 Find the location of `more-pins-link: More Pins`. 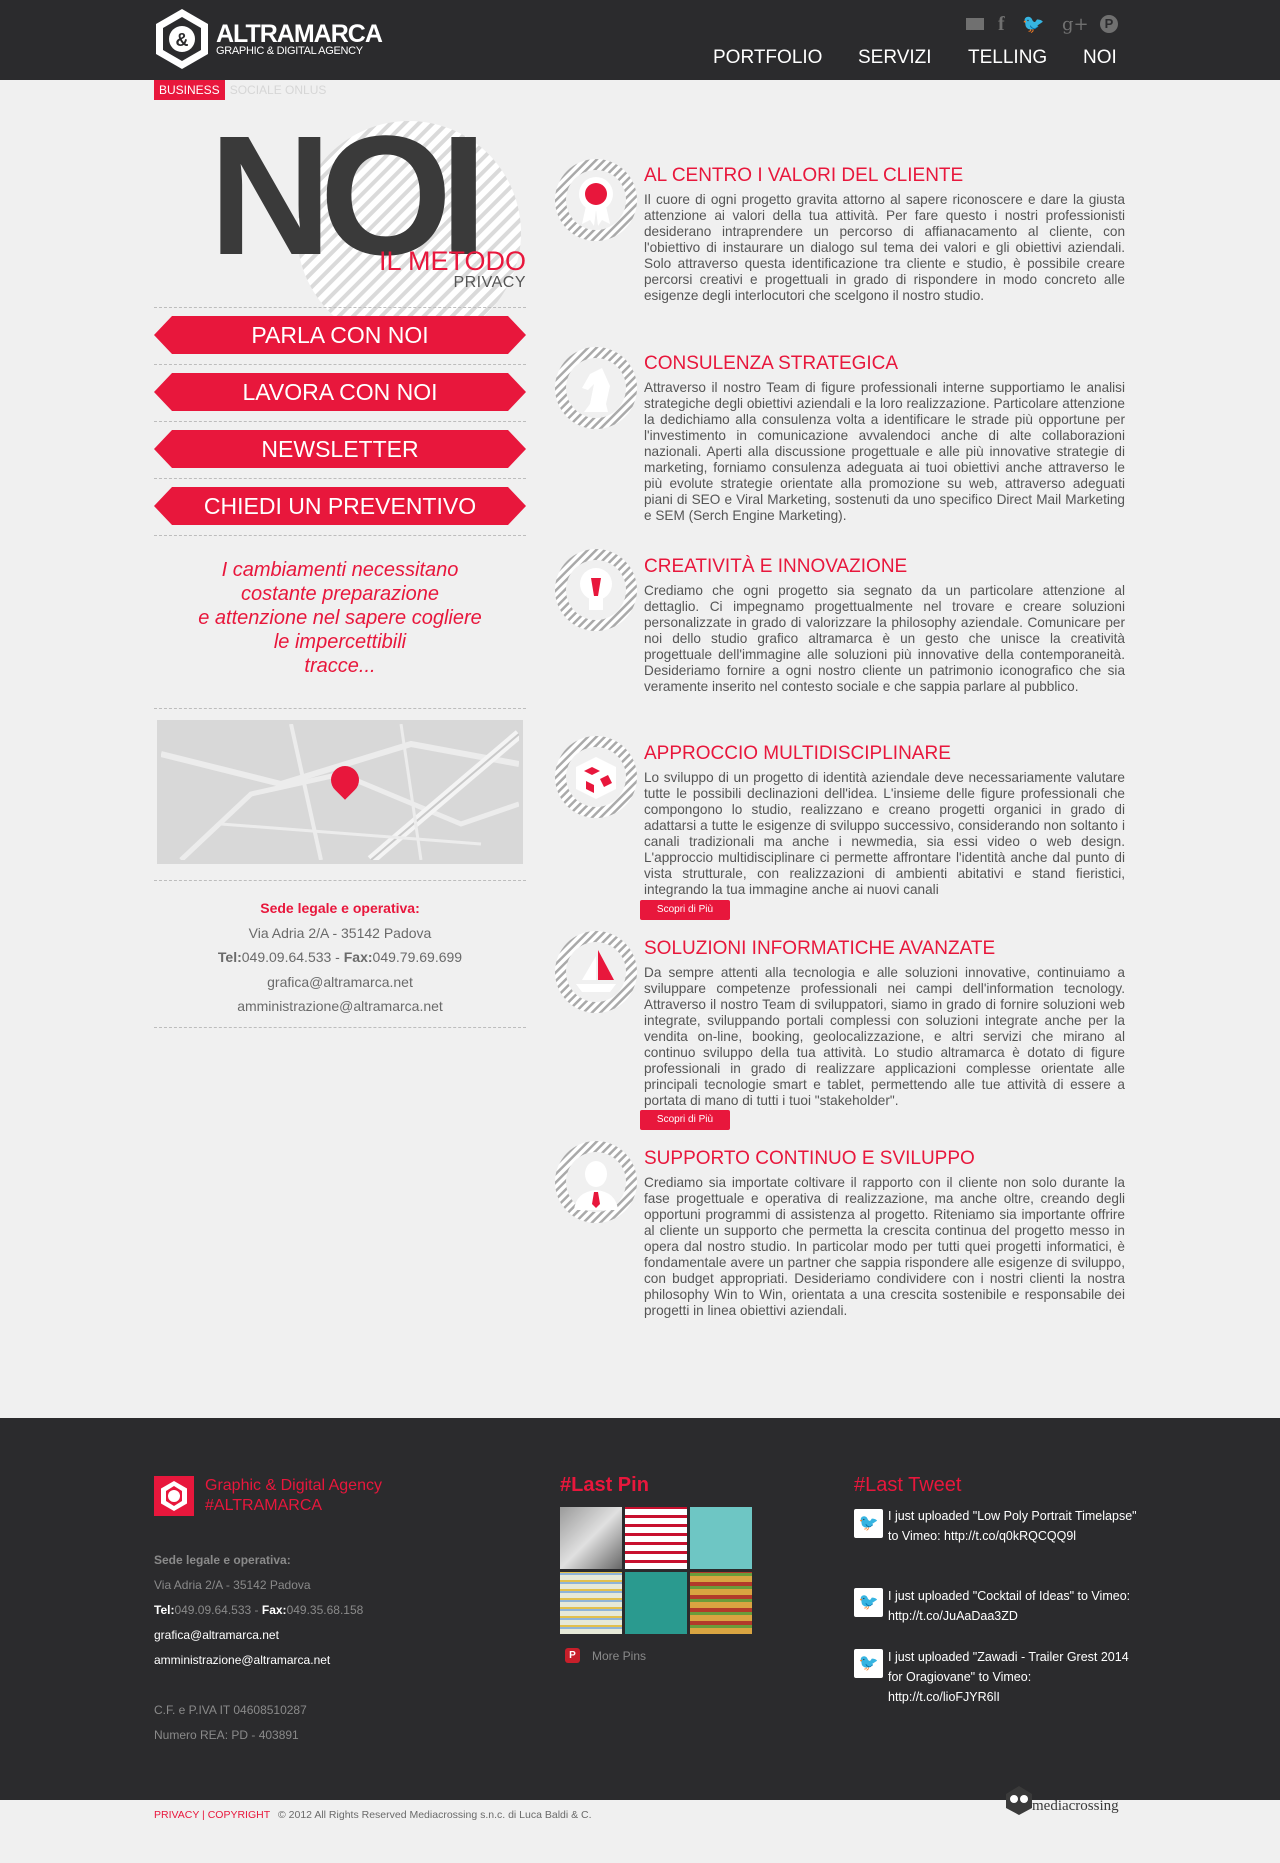

more-pins-link: More Pins is located at coordinates (619, 1656).